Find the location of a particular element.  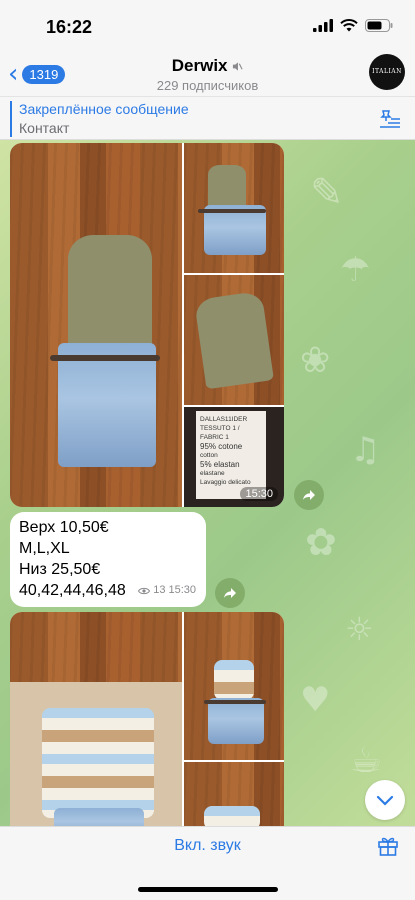

label-line: Lavaggio delicato is located at coordinates (225, 482).